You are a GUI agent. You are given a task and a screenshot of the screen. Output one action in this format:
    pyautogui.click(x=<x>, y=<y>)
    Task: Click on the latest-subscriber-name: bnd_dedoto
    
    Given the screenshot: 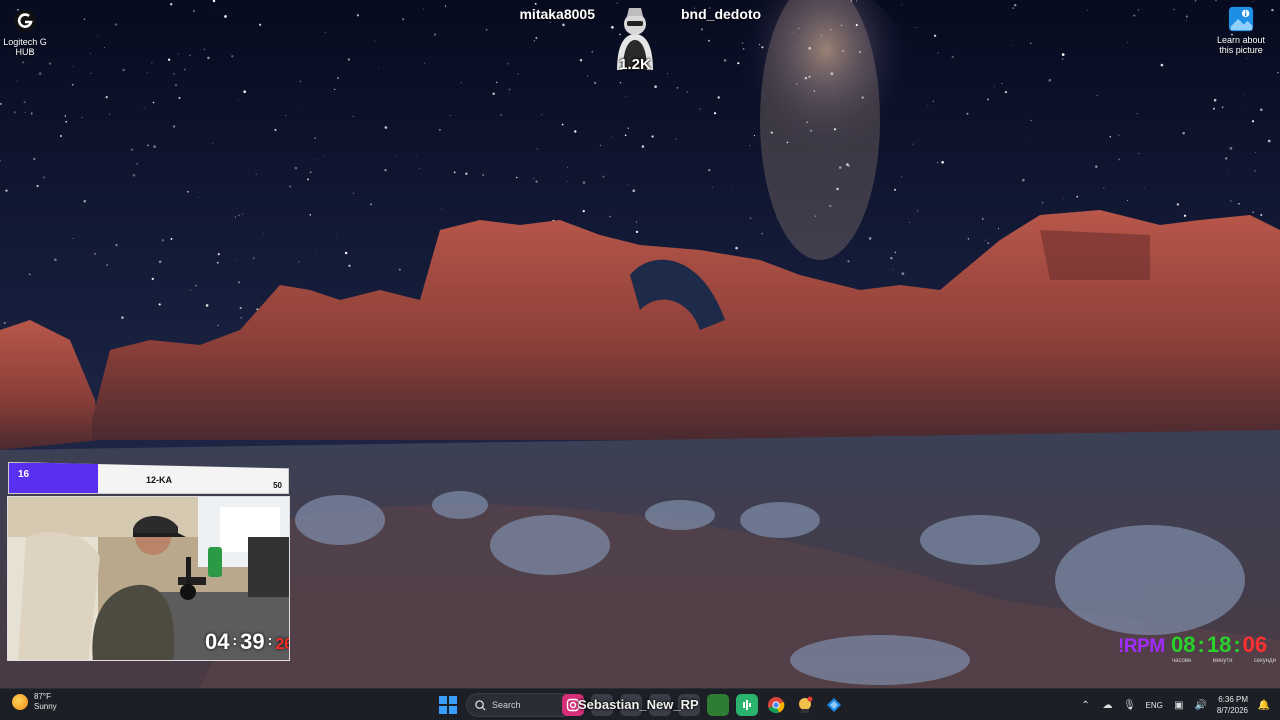 What is the action you would take?
    pyautogui.click(x=721, y=14)
    